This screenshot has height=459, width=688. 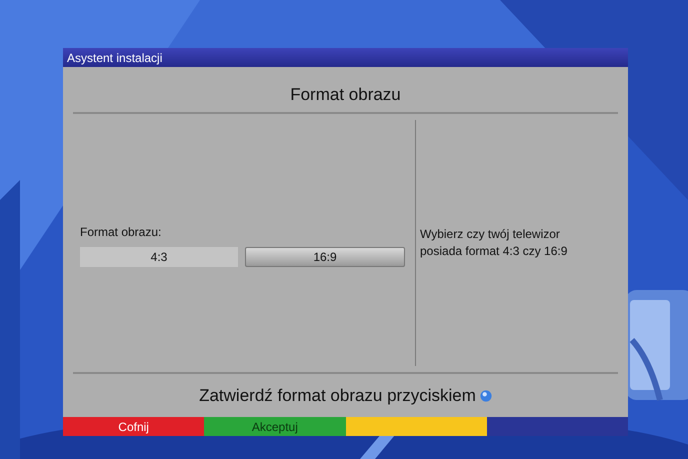 I want to click on color-key-button: Akceptuj, so click(x=275, y=426).